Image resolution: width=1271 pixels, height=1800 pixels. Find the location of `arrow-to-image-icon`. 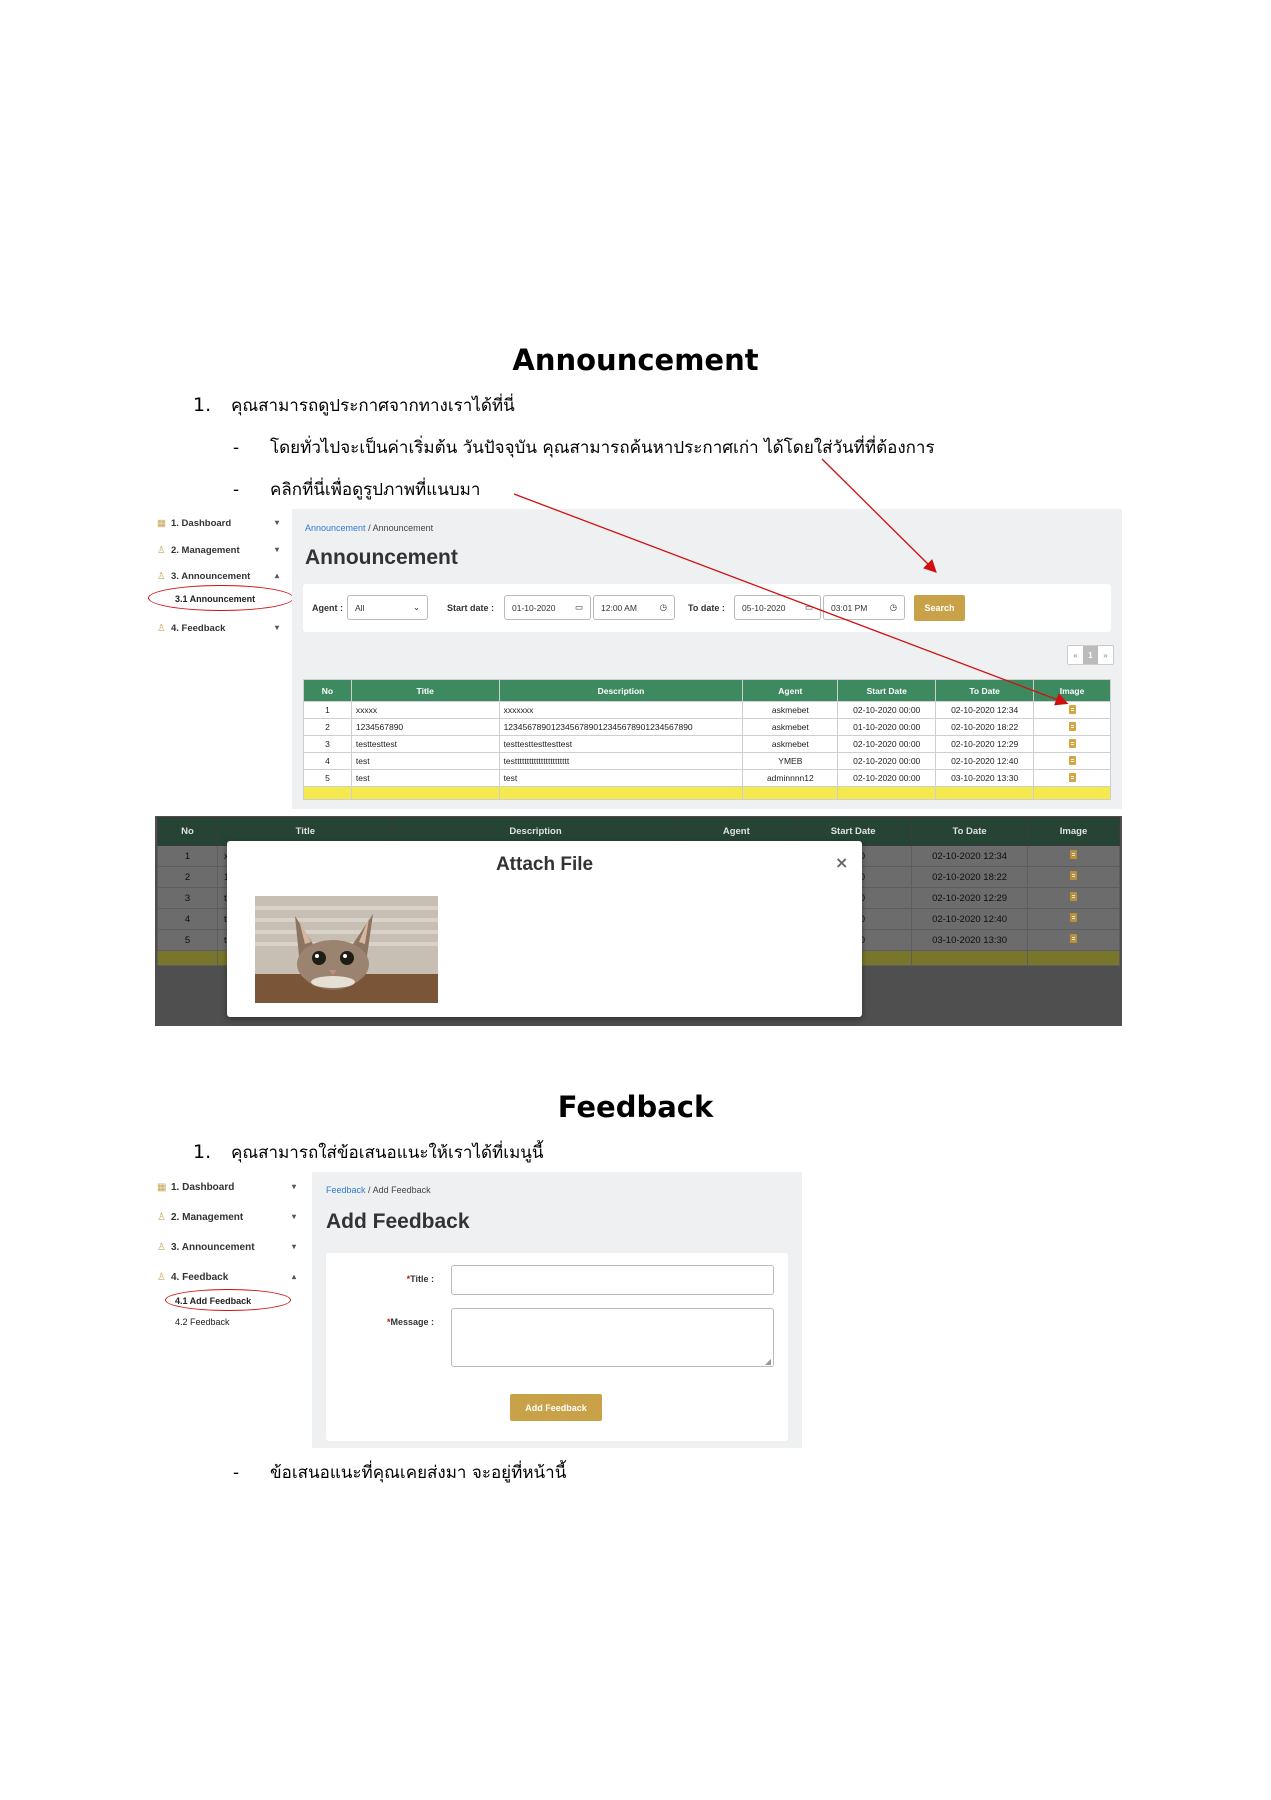

arrow-to-image-icon is located at coordinates (791, 599).